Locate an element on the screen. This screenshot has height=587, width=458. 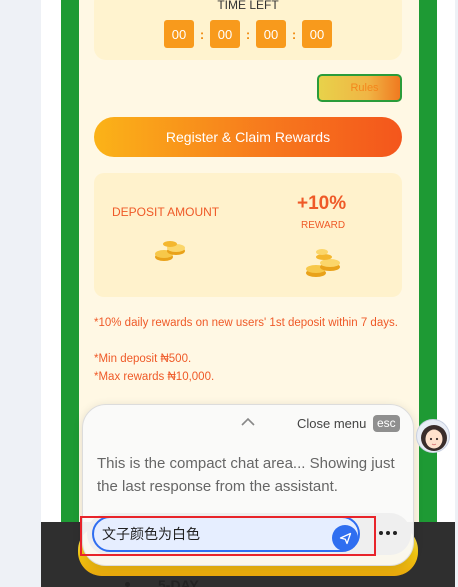
day-label: 5-DAY is located at coordinates (178, 582).